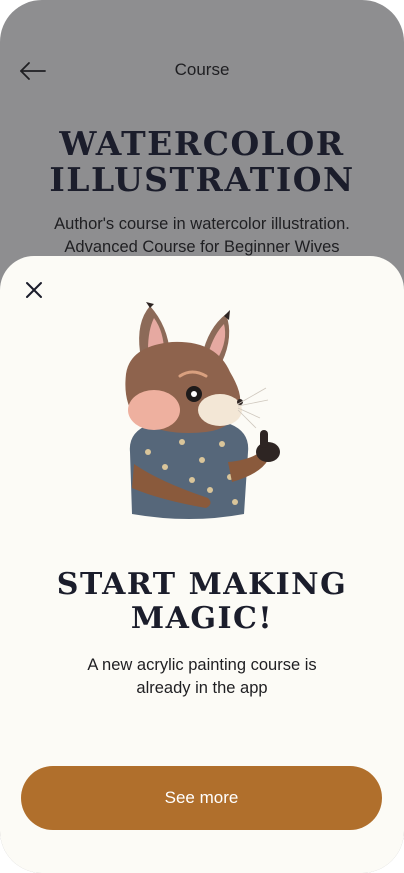 The image size is (404, 873). I want to click on page-title: Course, so click(202, 69).